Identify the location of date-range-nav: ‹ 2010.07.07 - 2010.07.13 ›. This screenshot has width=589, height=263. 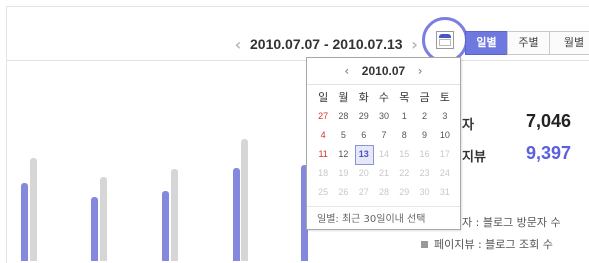
(326, 44).